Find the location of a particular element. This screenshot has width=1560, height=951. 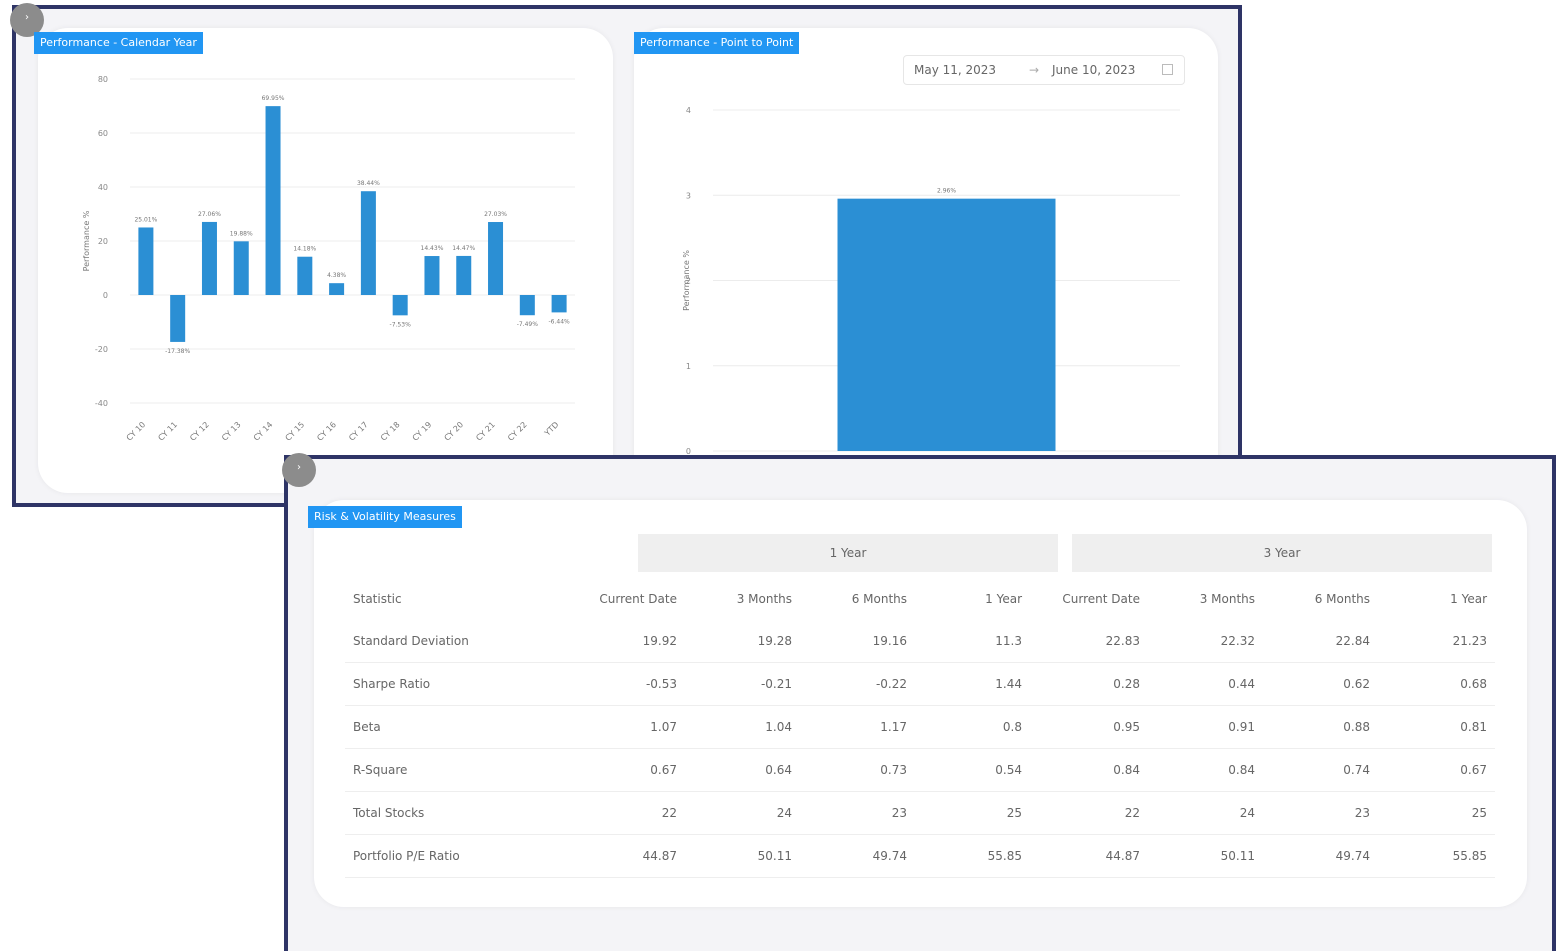

y-tick-label: 40 is located at coordinates (103, 187).